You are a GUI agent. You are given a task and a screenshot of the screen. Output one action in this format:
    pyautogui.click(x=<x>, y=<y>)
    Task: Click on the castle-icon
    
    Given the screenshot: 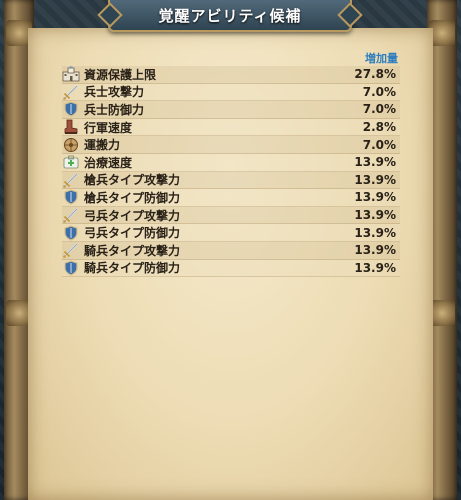 What is the action you would take?
    pyautogui.click(x=71, y=74)
    